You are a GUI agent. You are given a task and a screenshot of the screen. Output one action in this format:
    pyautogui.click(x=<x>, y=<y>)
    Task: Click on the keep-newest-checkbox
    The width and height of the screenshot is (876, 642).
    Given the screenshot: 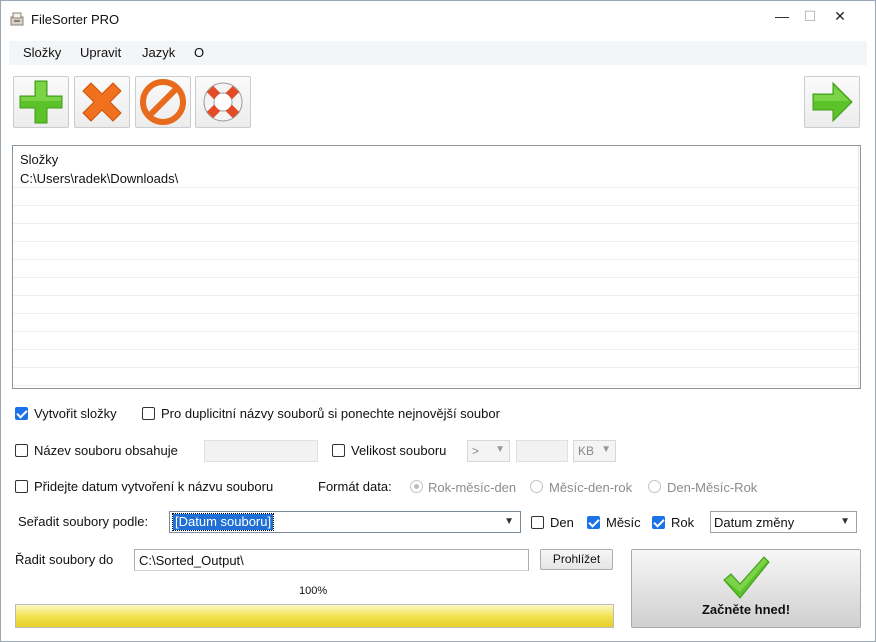 What is the action you would take?
    pyautogui.click(x=148, y=413)
    